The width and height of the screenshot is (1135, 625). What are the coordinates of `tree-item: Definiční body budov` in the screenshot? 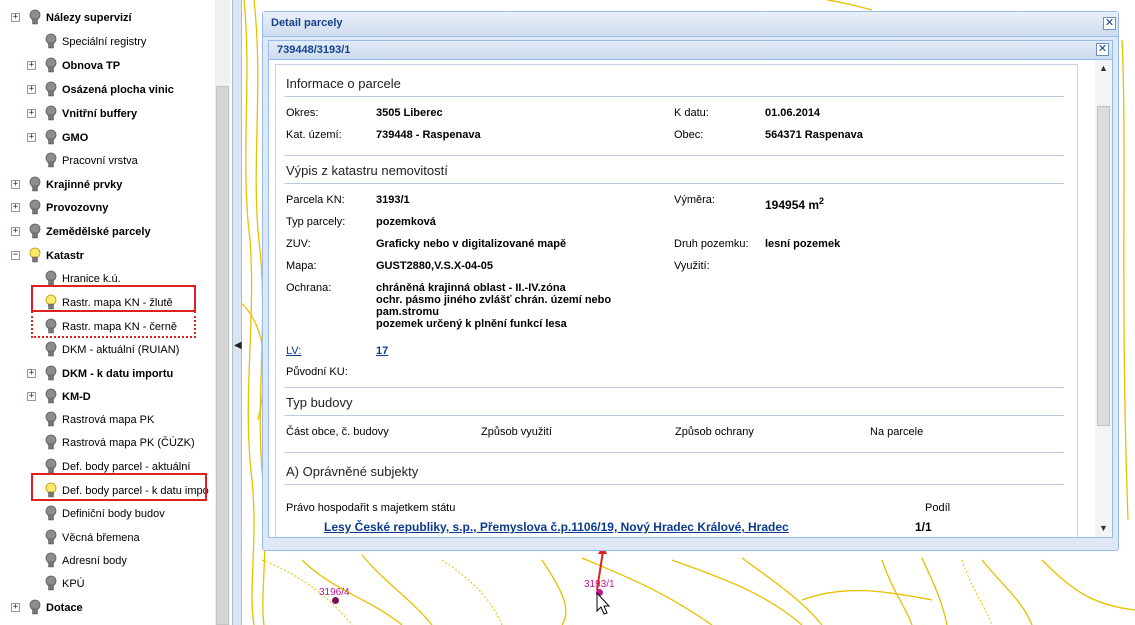 It's located at (106, 514).